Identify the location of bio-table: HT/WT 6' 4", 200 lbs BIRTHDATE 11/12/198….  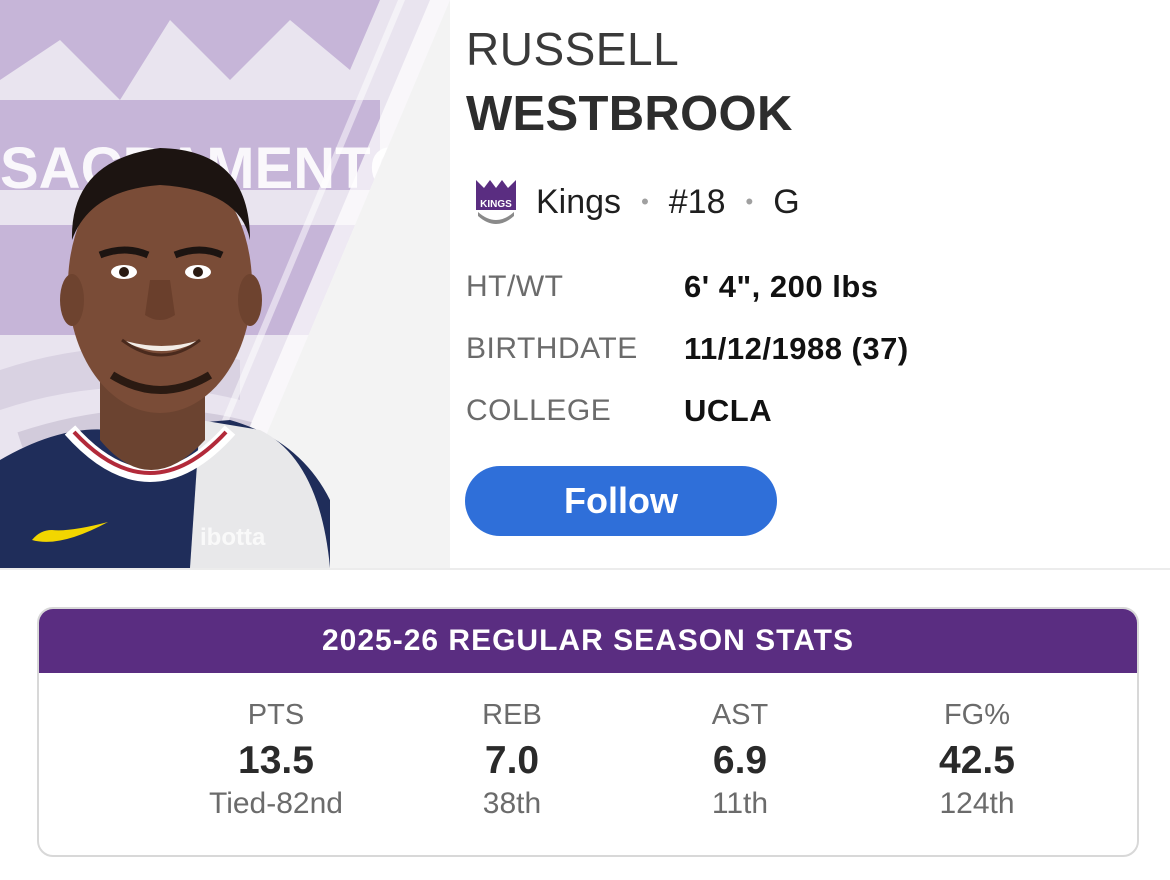
(687, 349).